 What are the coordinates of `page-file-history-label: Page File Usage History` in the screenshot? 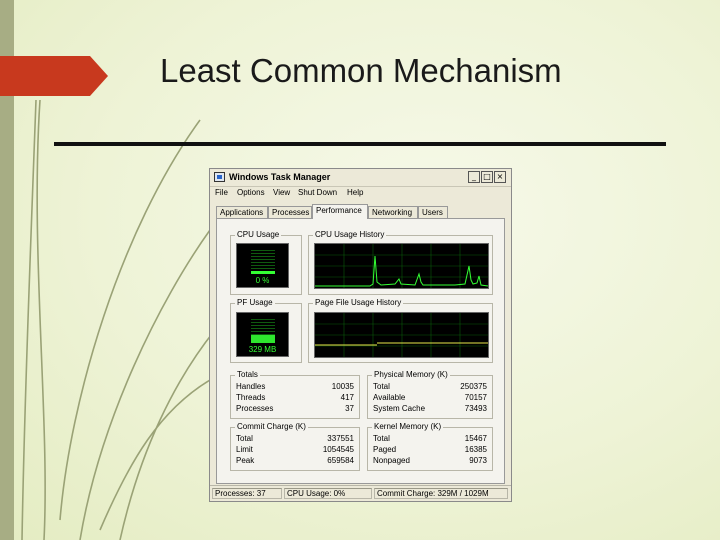 It's located at (358, 302).